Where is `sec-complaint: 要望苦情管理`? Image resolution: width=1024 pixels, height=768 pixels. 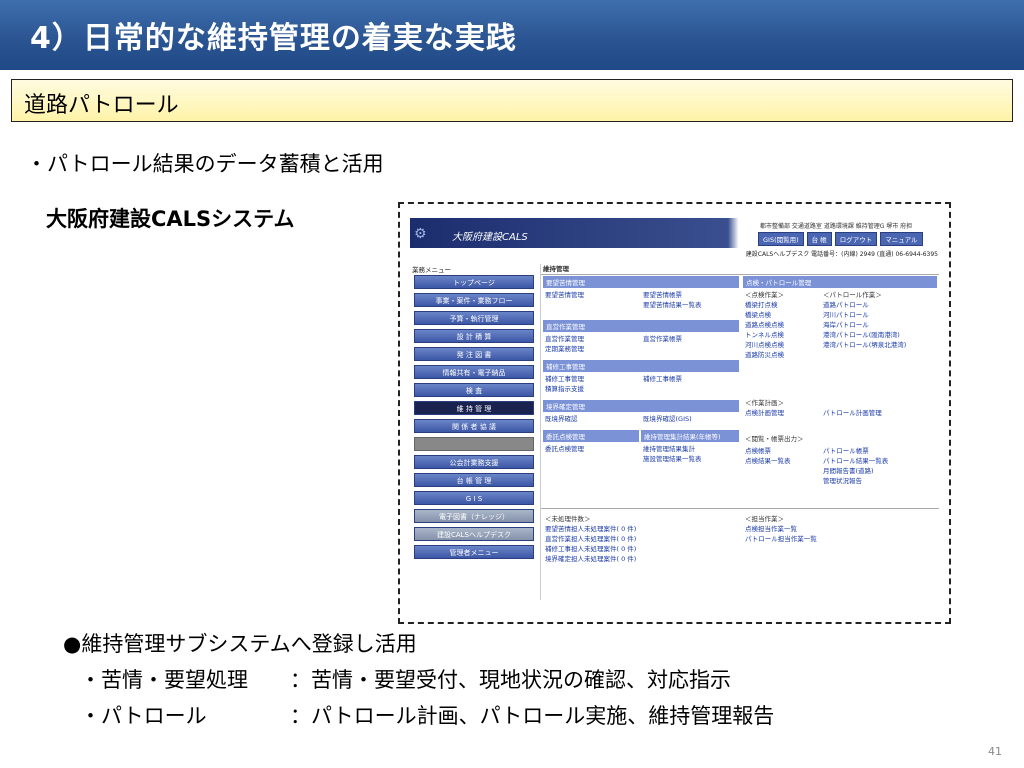
sec-complaint: 要望苦情管理 is located at coordinates (641, 282).